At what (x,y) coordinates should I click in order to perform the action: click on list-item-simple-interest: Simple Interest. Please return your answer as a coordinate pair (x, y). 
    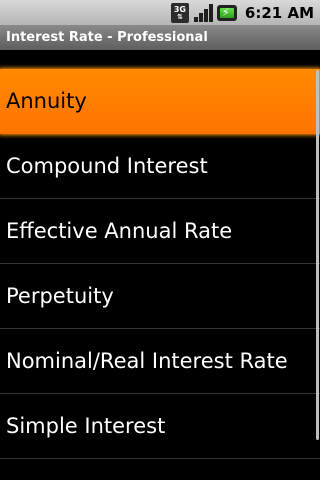
    Looking at the image, I should click on (160, 426).